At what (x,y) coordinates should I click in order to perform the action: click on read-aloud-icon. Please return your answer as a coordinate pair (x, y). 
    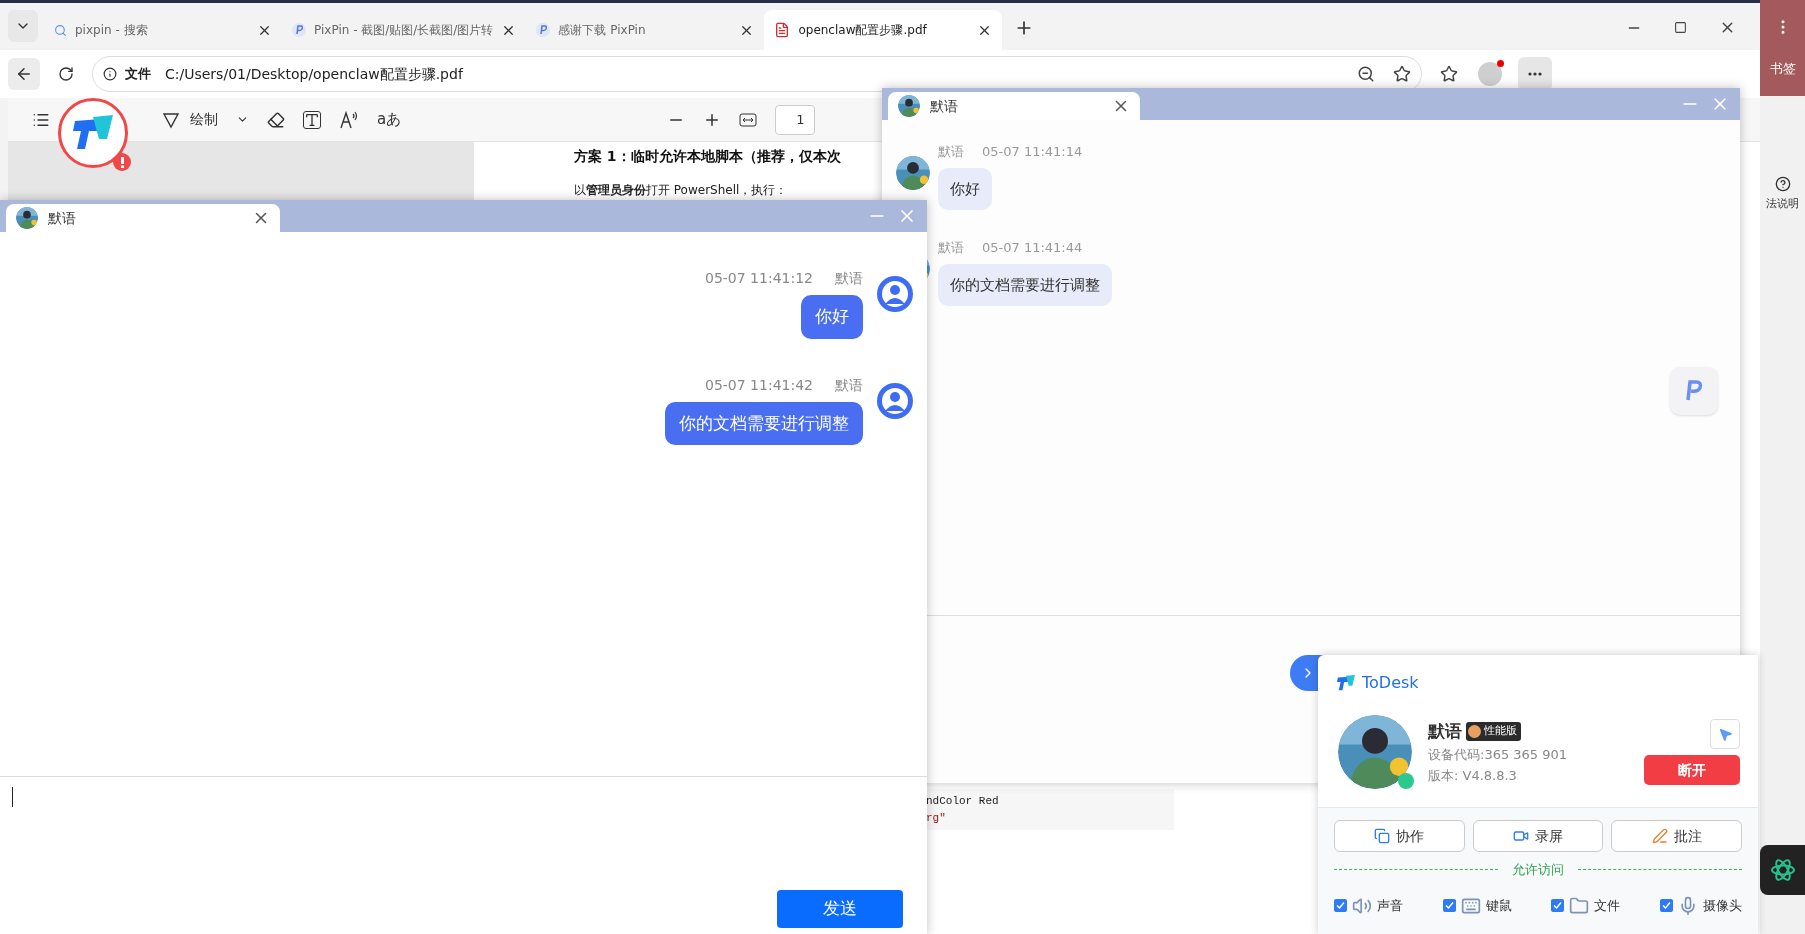
    Looking at the image, I should click on (349, 119).